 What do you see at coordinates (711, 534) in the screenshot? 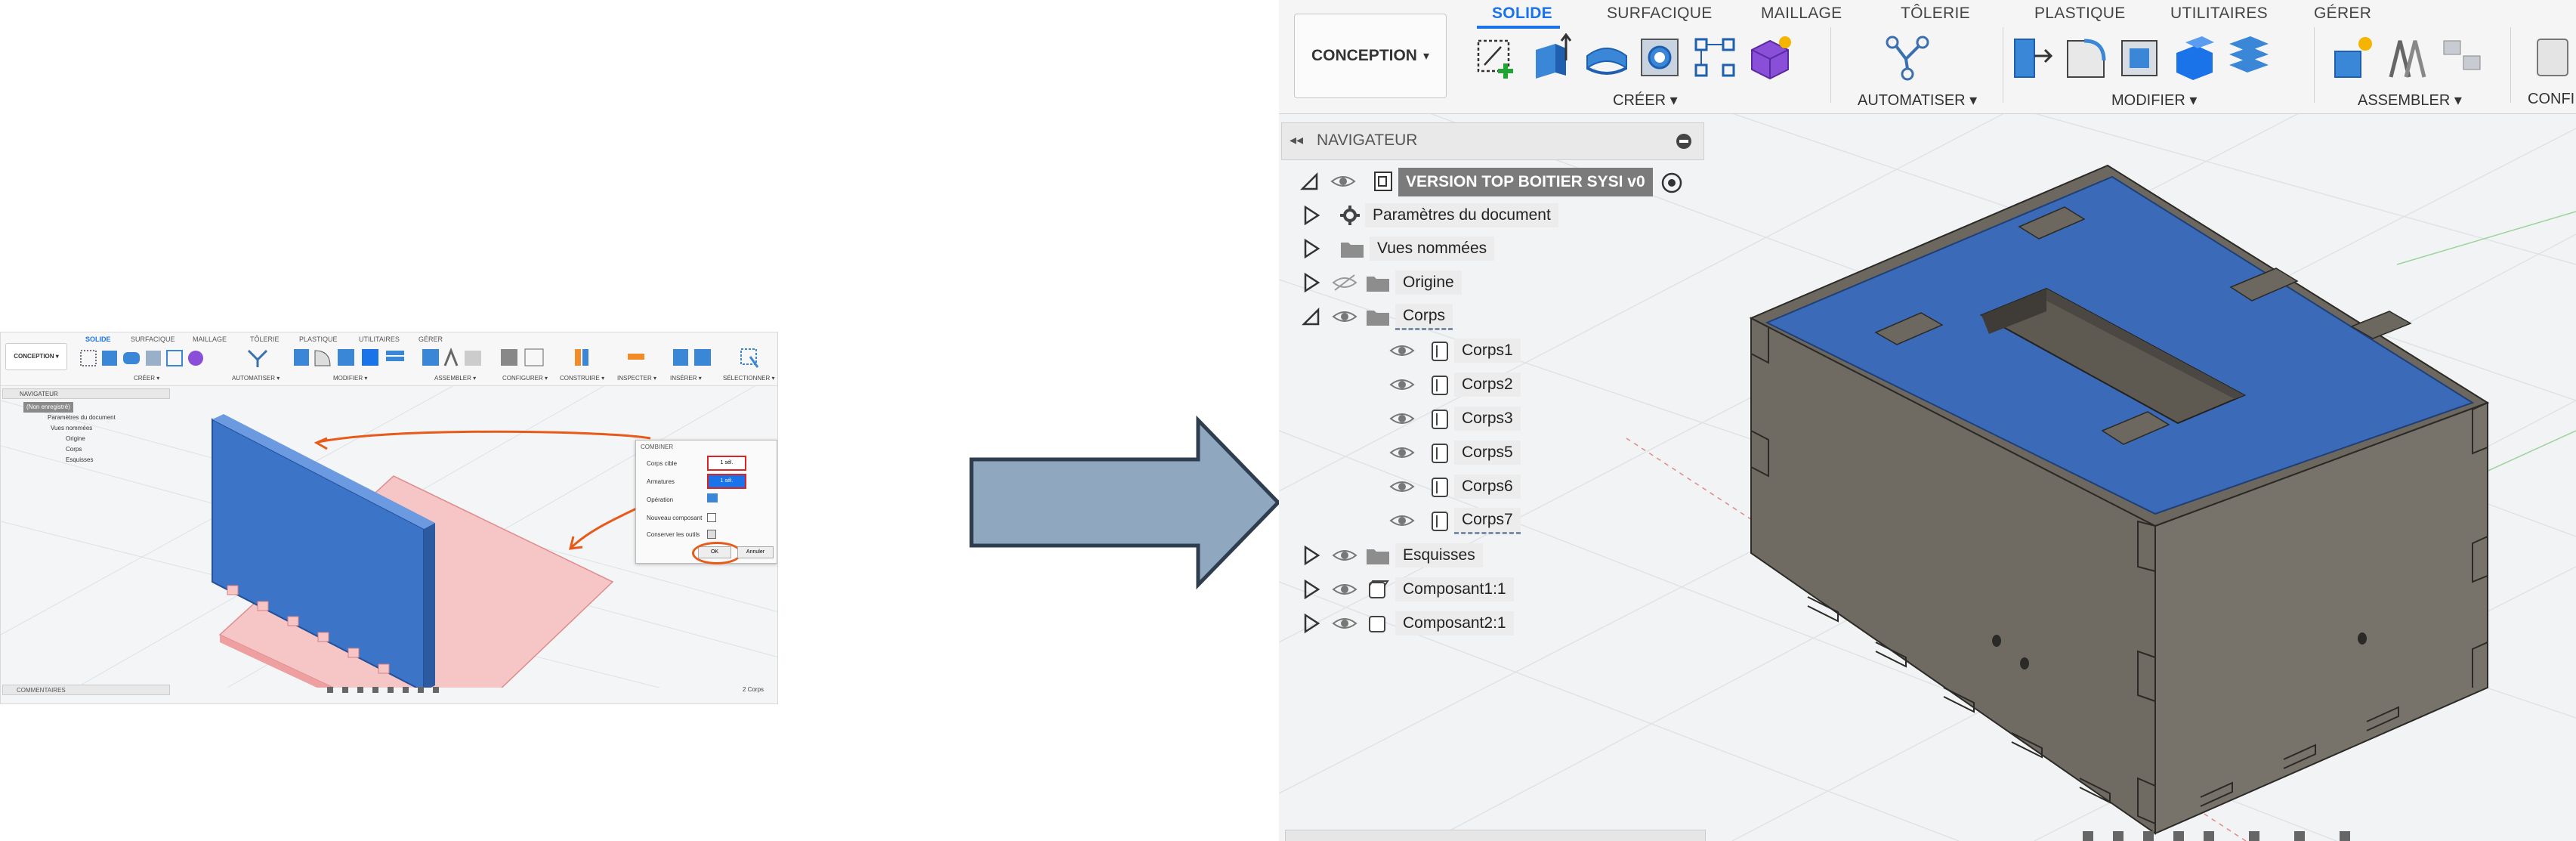
I see `small-dialog-keep-checkbox` at bounding box center [711, 534].